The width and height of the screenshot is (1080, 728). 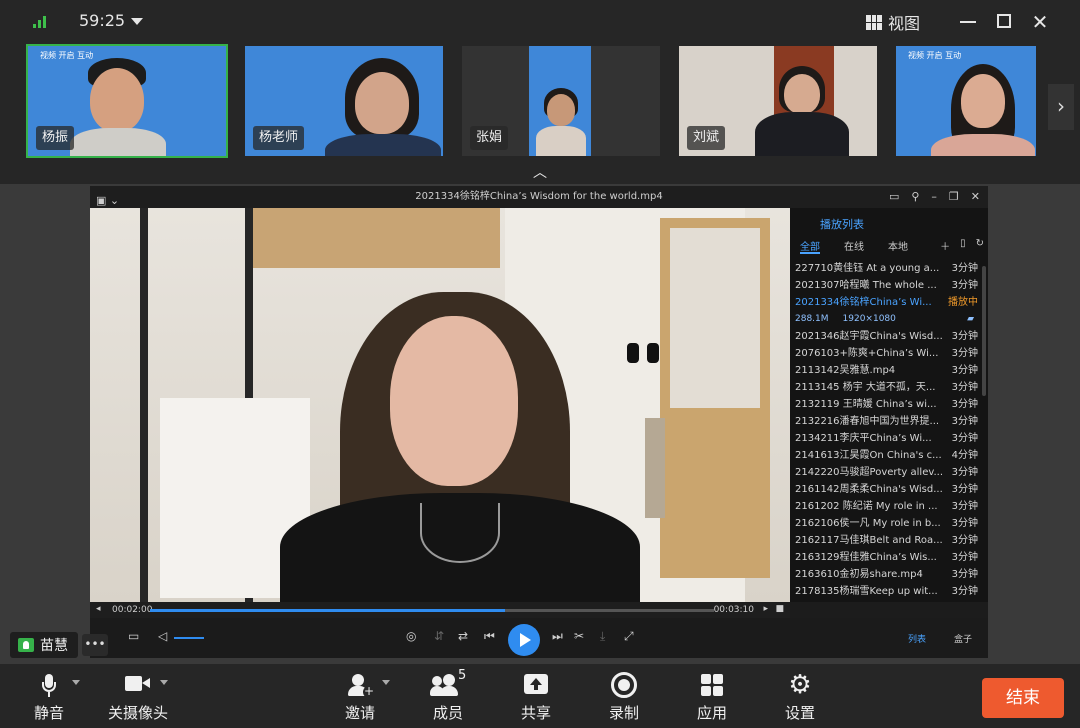 I want to click on add-icon: ＋, so click(x=945, y=245).